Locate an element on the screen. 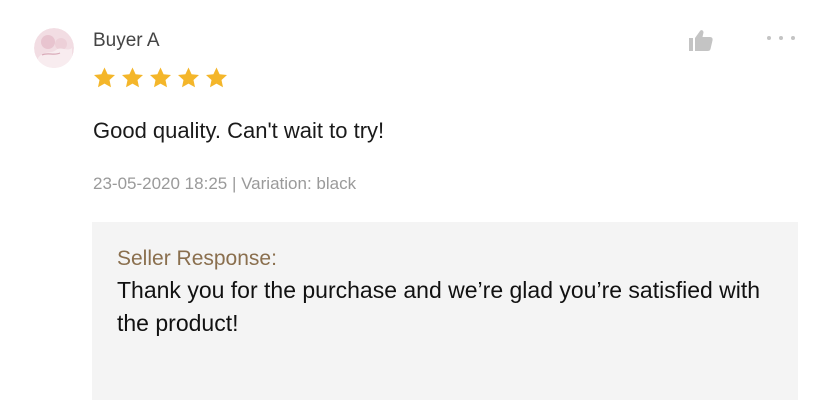 The height and width of the screenshot is (416, 824). review-meta: 23-05-2020 18:25 | Variation: black is located at coordinates (224, 184).